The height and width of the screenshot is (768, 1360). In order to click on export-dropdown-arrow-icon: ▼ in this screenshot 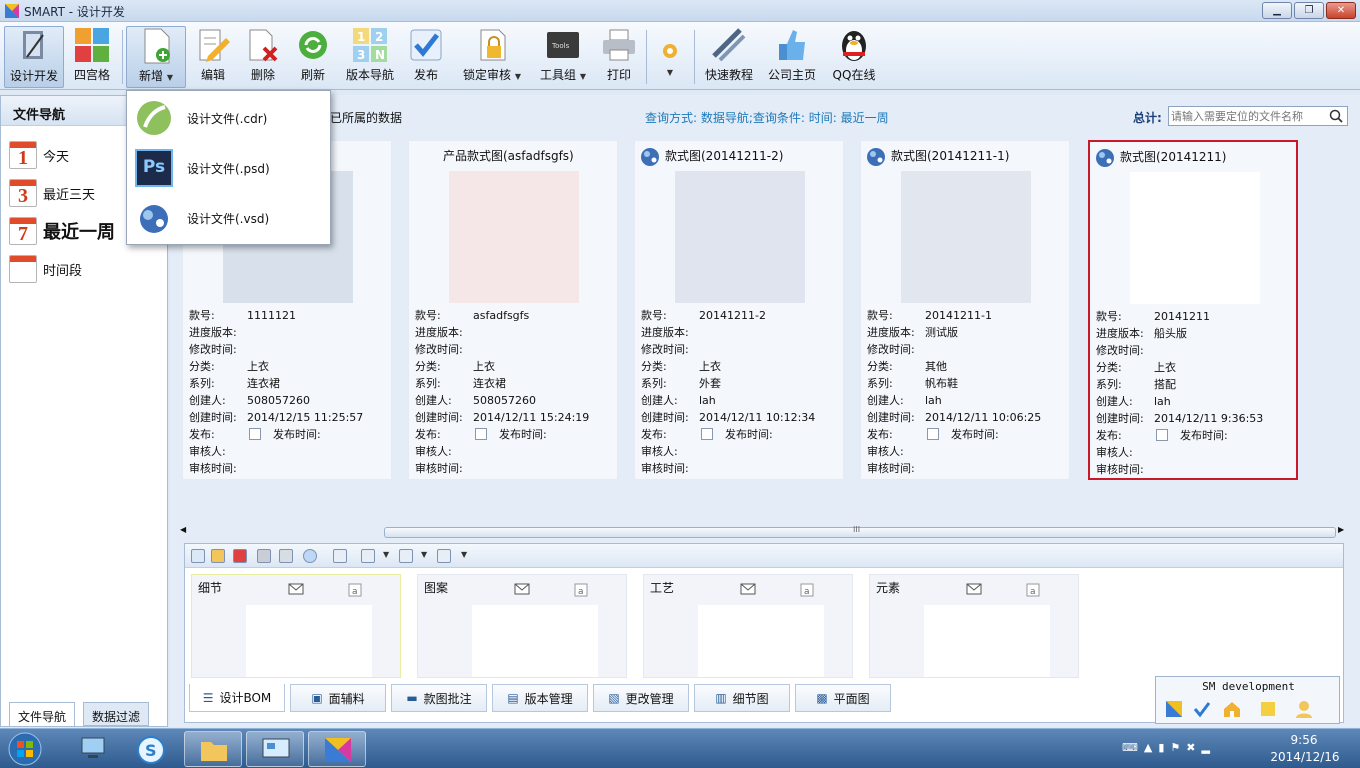, I will do `click(386, 554)`.